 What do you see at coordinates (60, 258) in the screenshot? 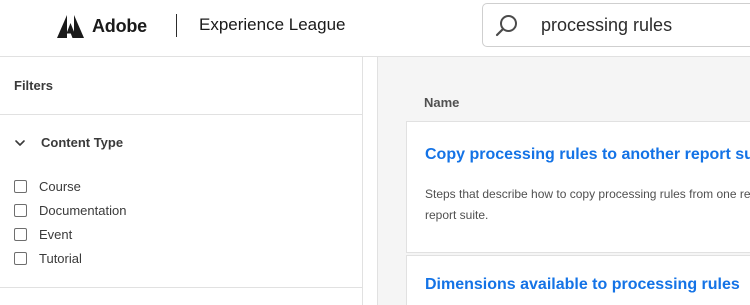
I see `checkbox-label: Tutorial` at bounding box center [60, 258].